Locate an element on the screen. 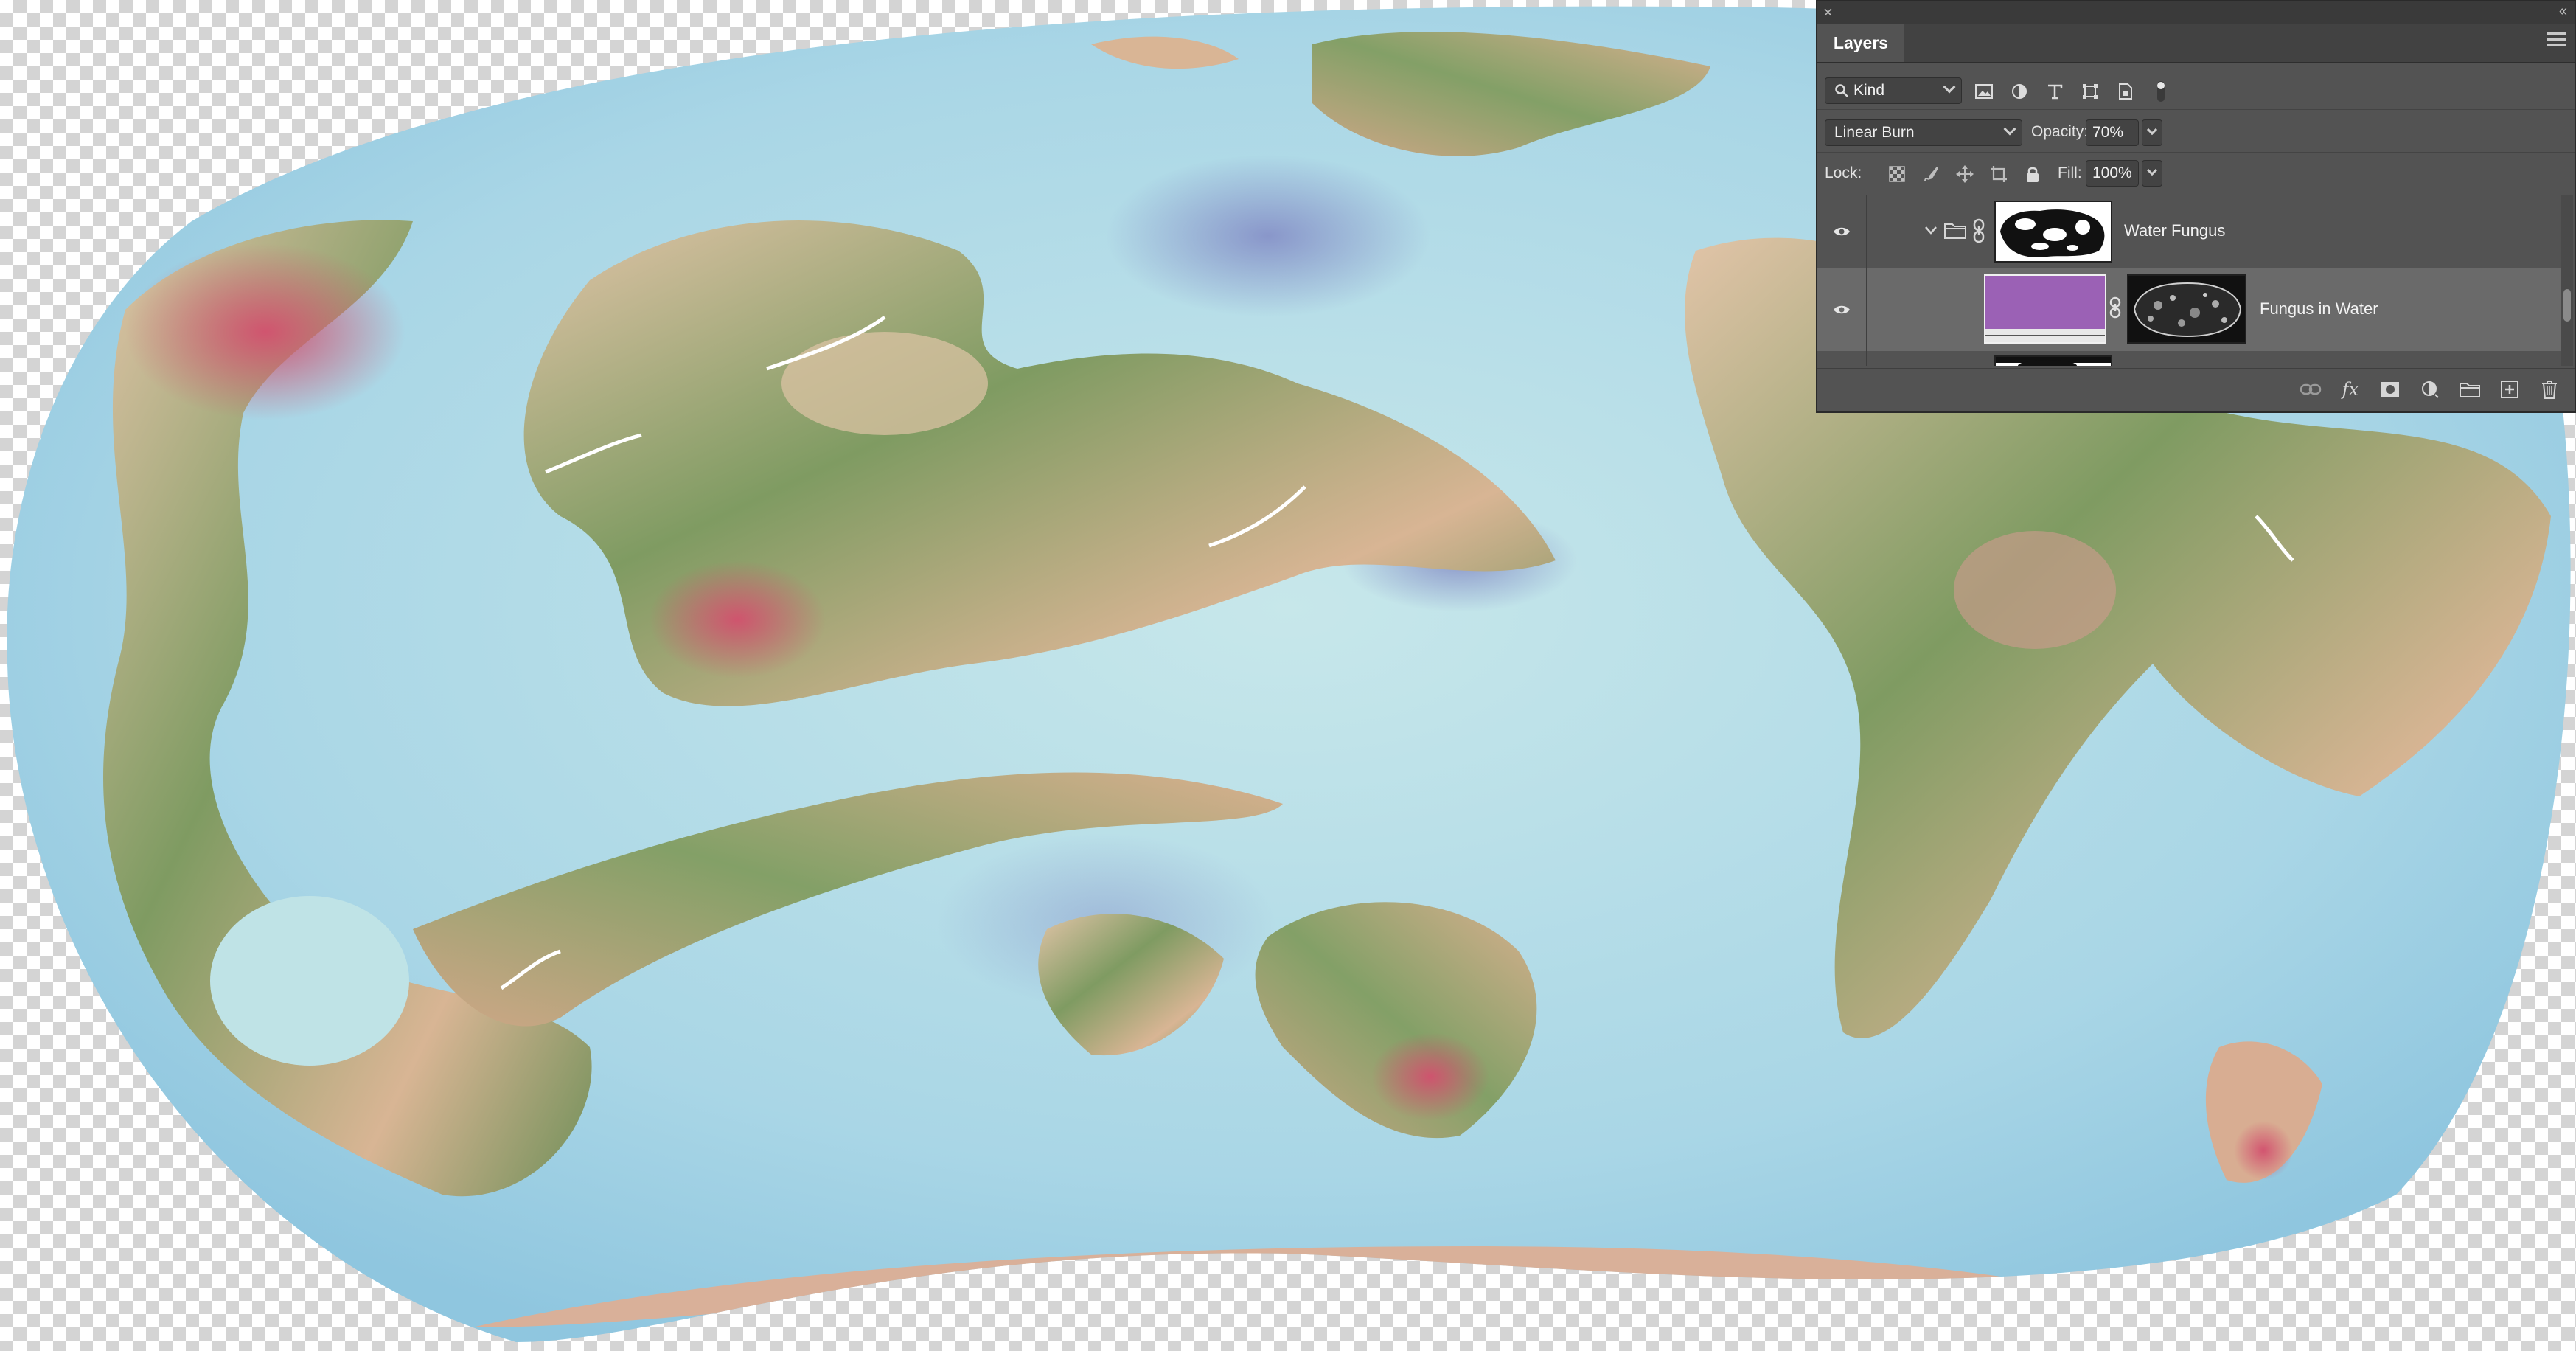 The width and height of the screenshot is (2576, 1351). folder-icon is located at coordinates (1955, 231).